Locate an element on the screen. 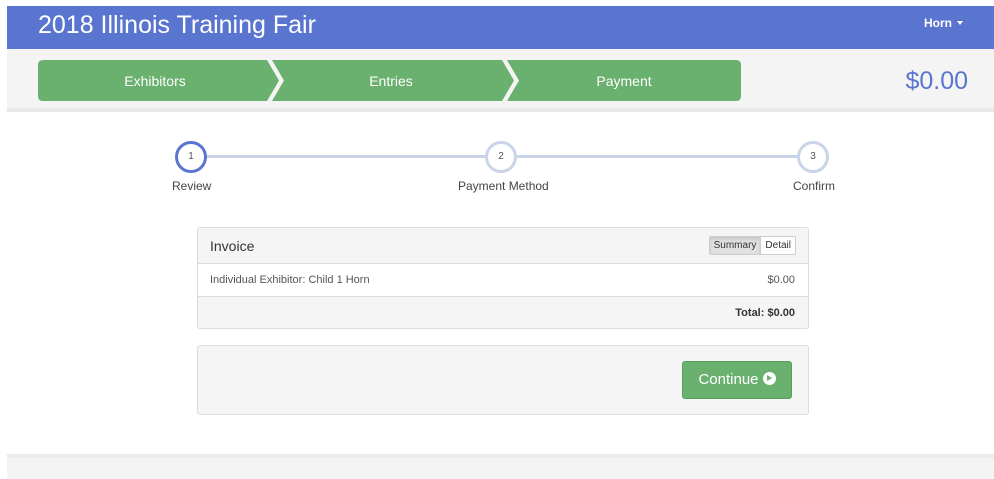 This screenshot has width=994, height=479. progress-step-payment-method-label: Payment Method is located at coordinates (503, 186).